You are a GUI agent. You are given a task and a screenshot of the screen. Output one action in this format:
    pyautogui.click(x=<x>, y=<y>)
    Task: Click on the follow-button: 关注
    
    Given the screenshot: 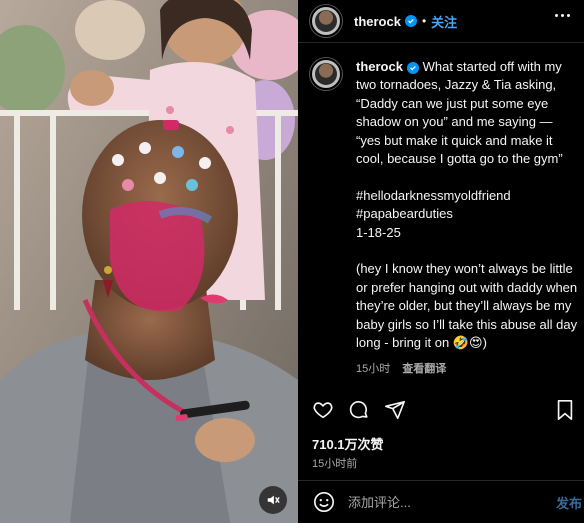 What is the action you would take?
    pyautogui.click(x=444, y=21)
    